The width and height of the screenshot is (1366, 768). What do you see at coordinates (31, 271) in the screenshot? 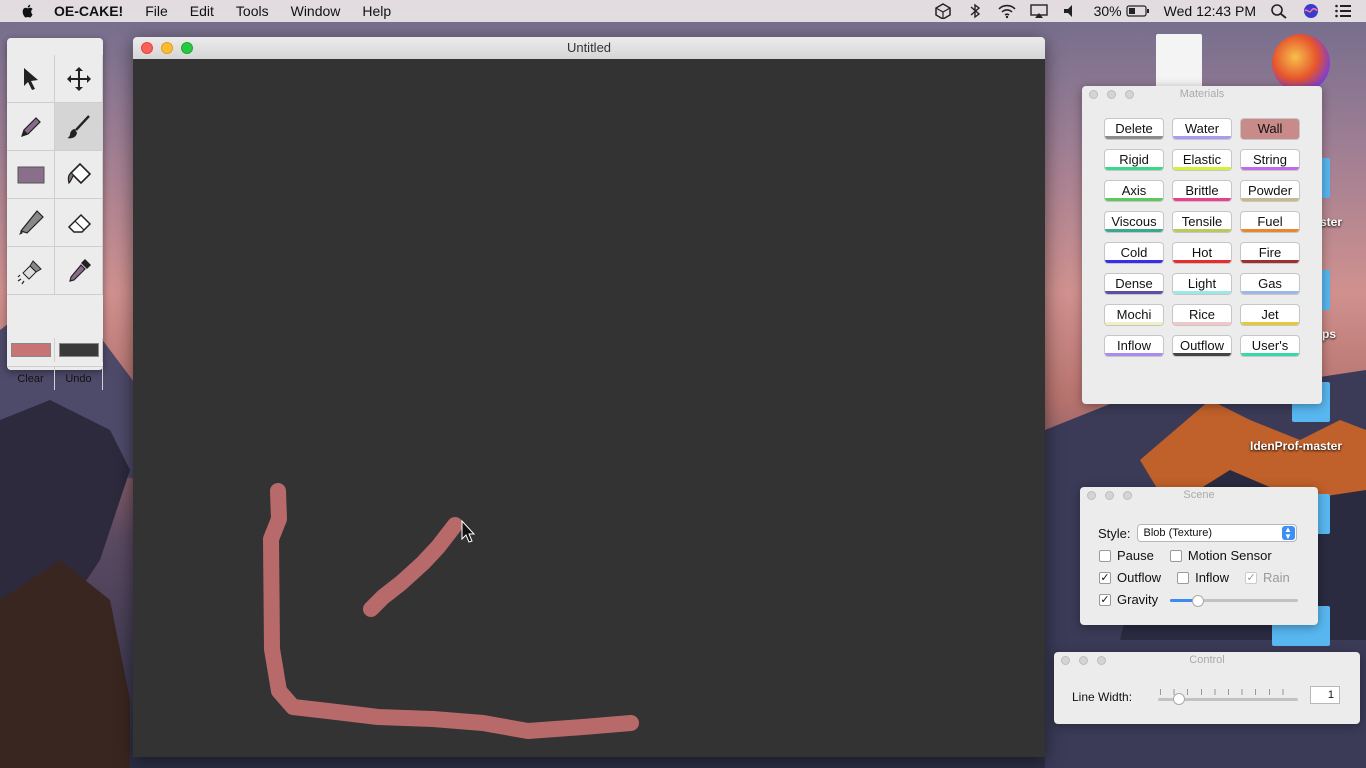
I see `light-tool` at bounding box center [31, 271].